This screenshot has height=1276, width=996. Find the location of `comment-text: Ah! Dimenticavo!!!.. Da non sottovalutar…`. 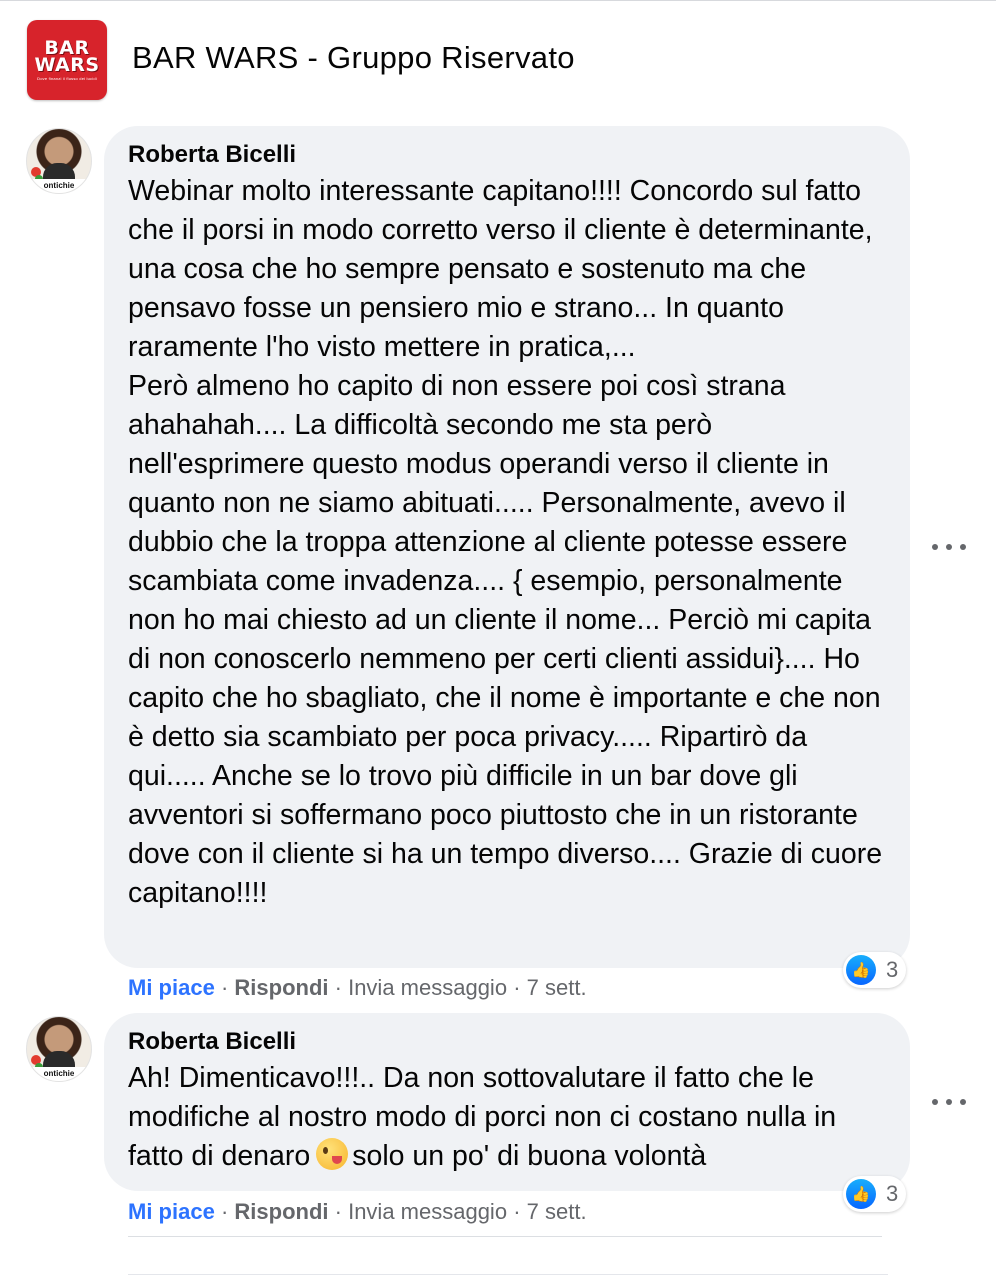

comment-text: Ah! Dimenticavo!!!.. Da non sottovalutar… is located at coordinates (482, 1117).